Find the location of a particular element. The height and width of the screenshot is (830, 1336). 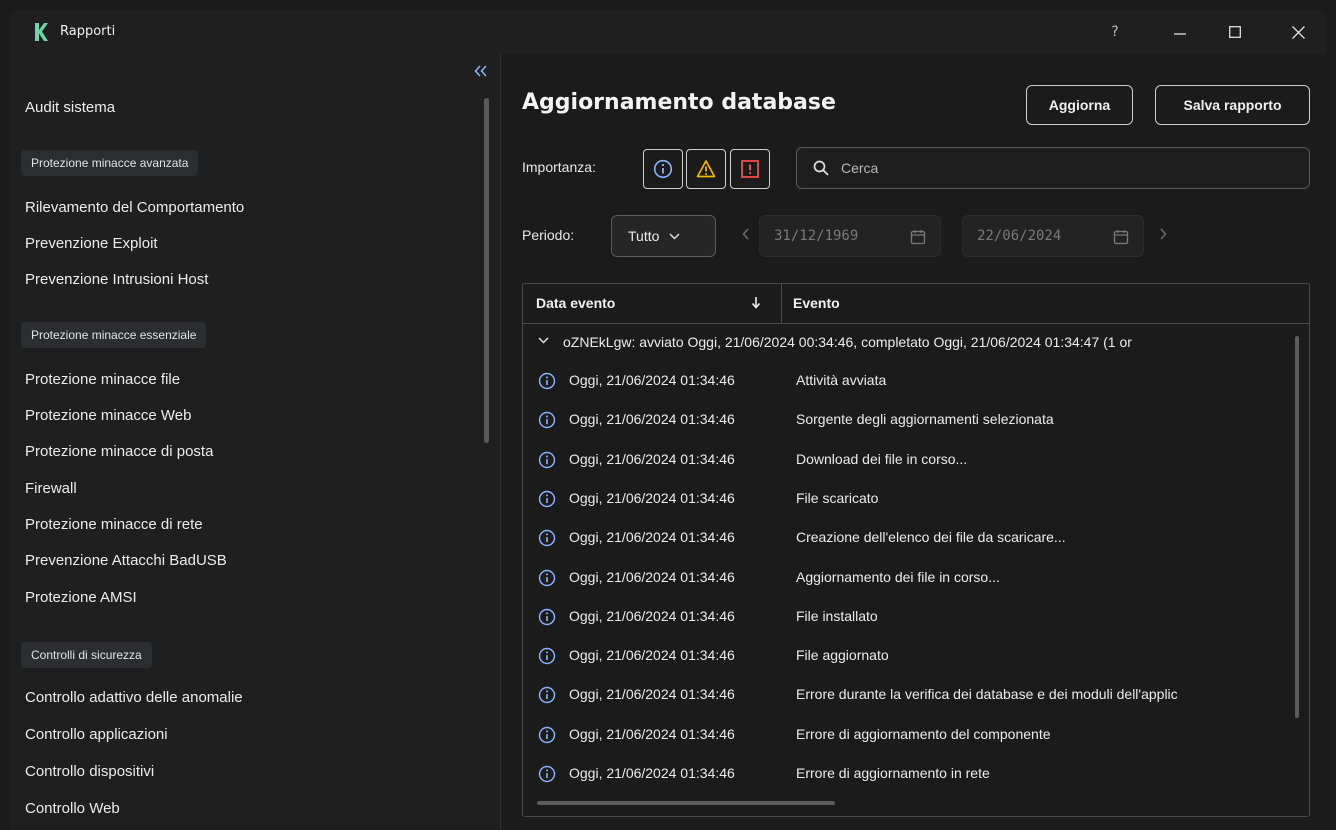

event-description-cell: File scaricato is located at coordinates (837, 498).